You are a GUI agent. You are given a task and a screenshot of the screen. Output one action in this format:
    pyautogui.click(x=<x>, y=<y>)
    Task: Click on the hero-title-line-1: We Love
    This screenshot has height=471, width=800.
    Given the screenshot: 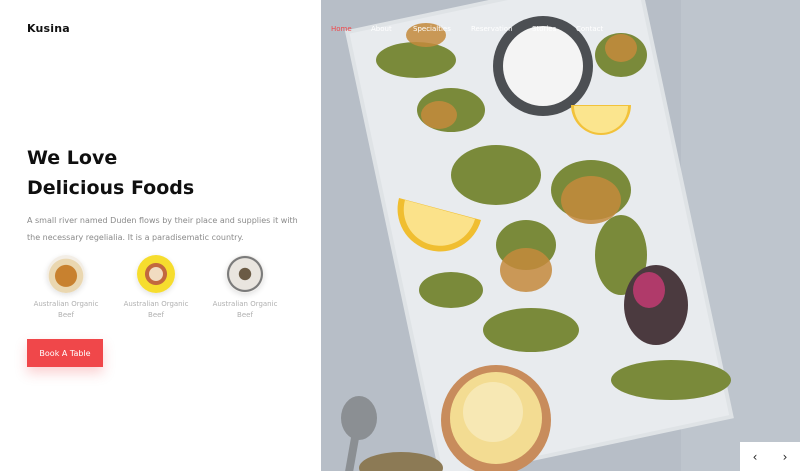 What is the action you would take?
    pyautogui.click(x=72, y=158)
    